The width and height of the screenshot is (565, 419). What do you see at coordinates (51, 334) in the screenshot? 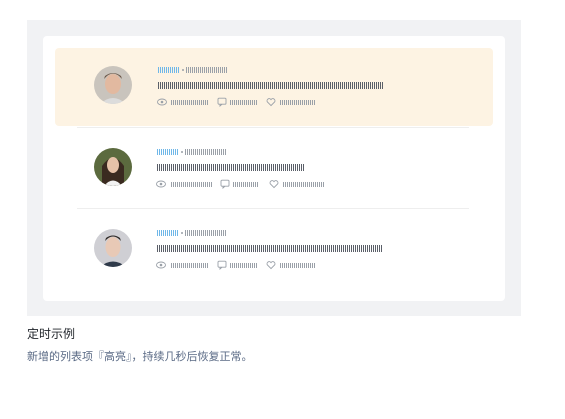
I see `caption-title: 定时示例` at bounding box center [51, 334].